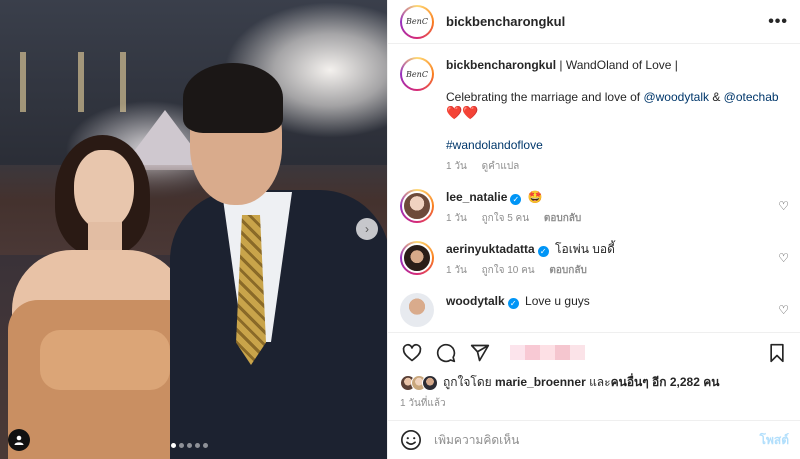 Image resolution: width=800 pixels, height=459 pixels. What do you see at coordinates (774, 440) in the screenshot?
I see `post-comment-button: โพสต์` at bounding box center [774, 440].